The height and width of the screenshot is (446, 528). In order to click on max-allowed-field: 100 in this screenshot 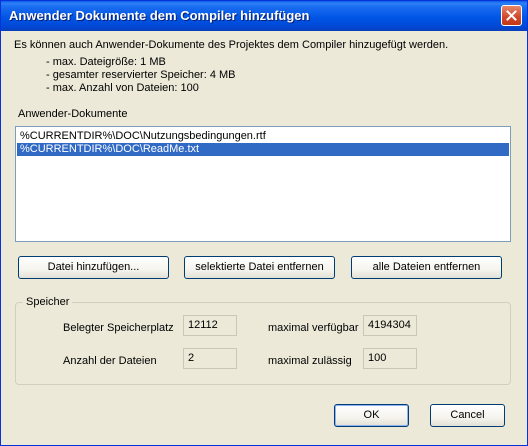, I will do `click(390, 358)`.